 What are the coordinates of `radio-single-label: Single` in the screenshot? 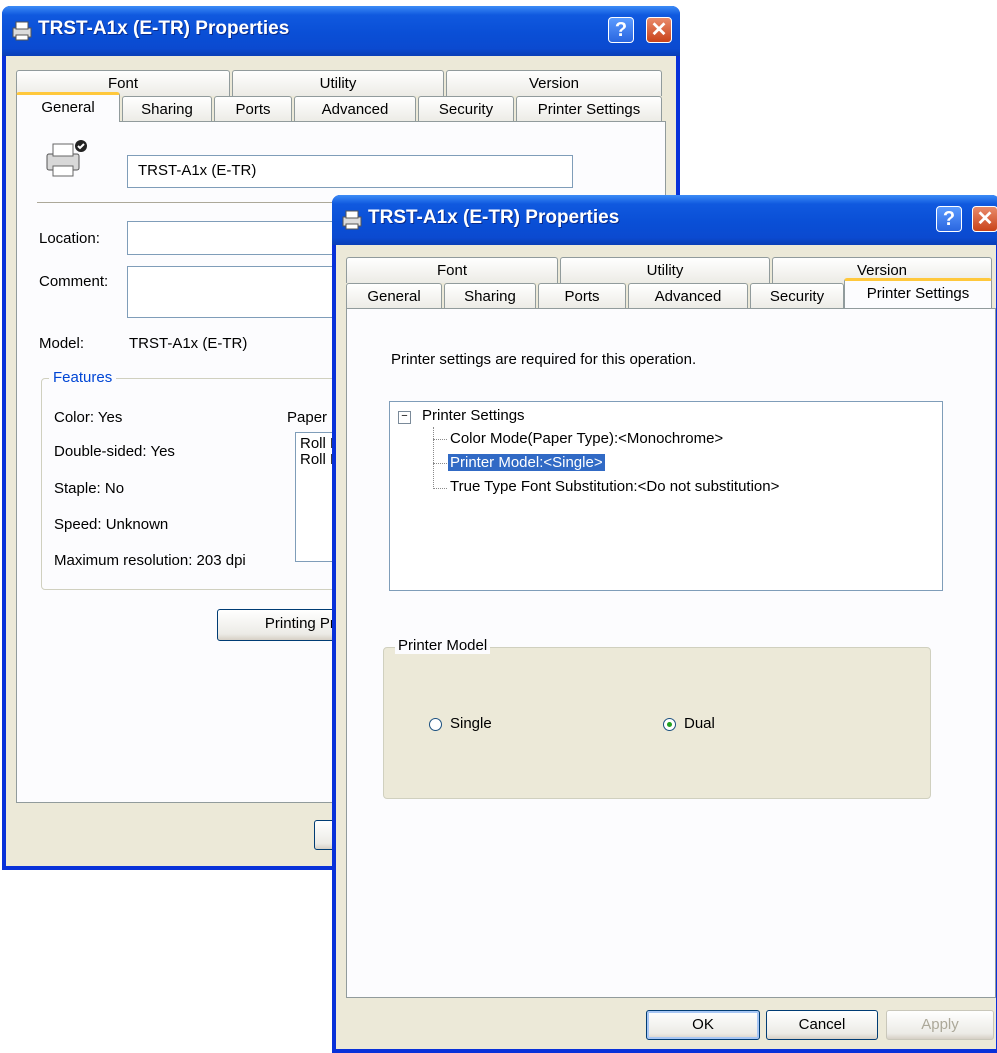 It's located at (471, 723).